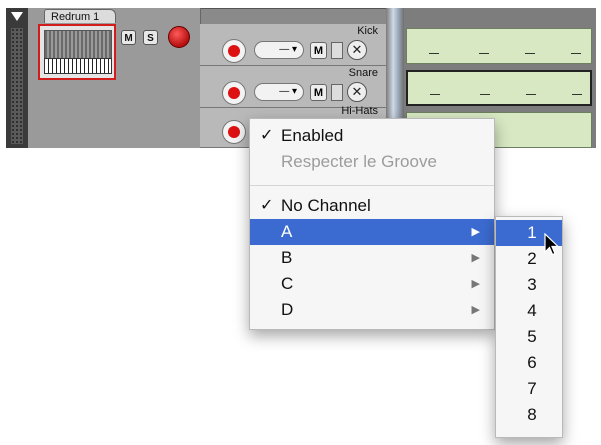  I want to click on collapse-triangle-icon, so click(17, 16).